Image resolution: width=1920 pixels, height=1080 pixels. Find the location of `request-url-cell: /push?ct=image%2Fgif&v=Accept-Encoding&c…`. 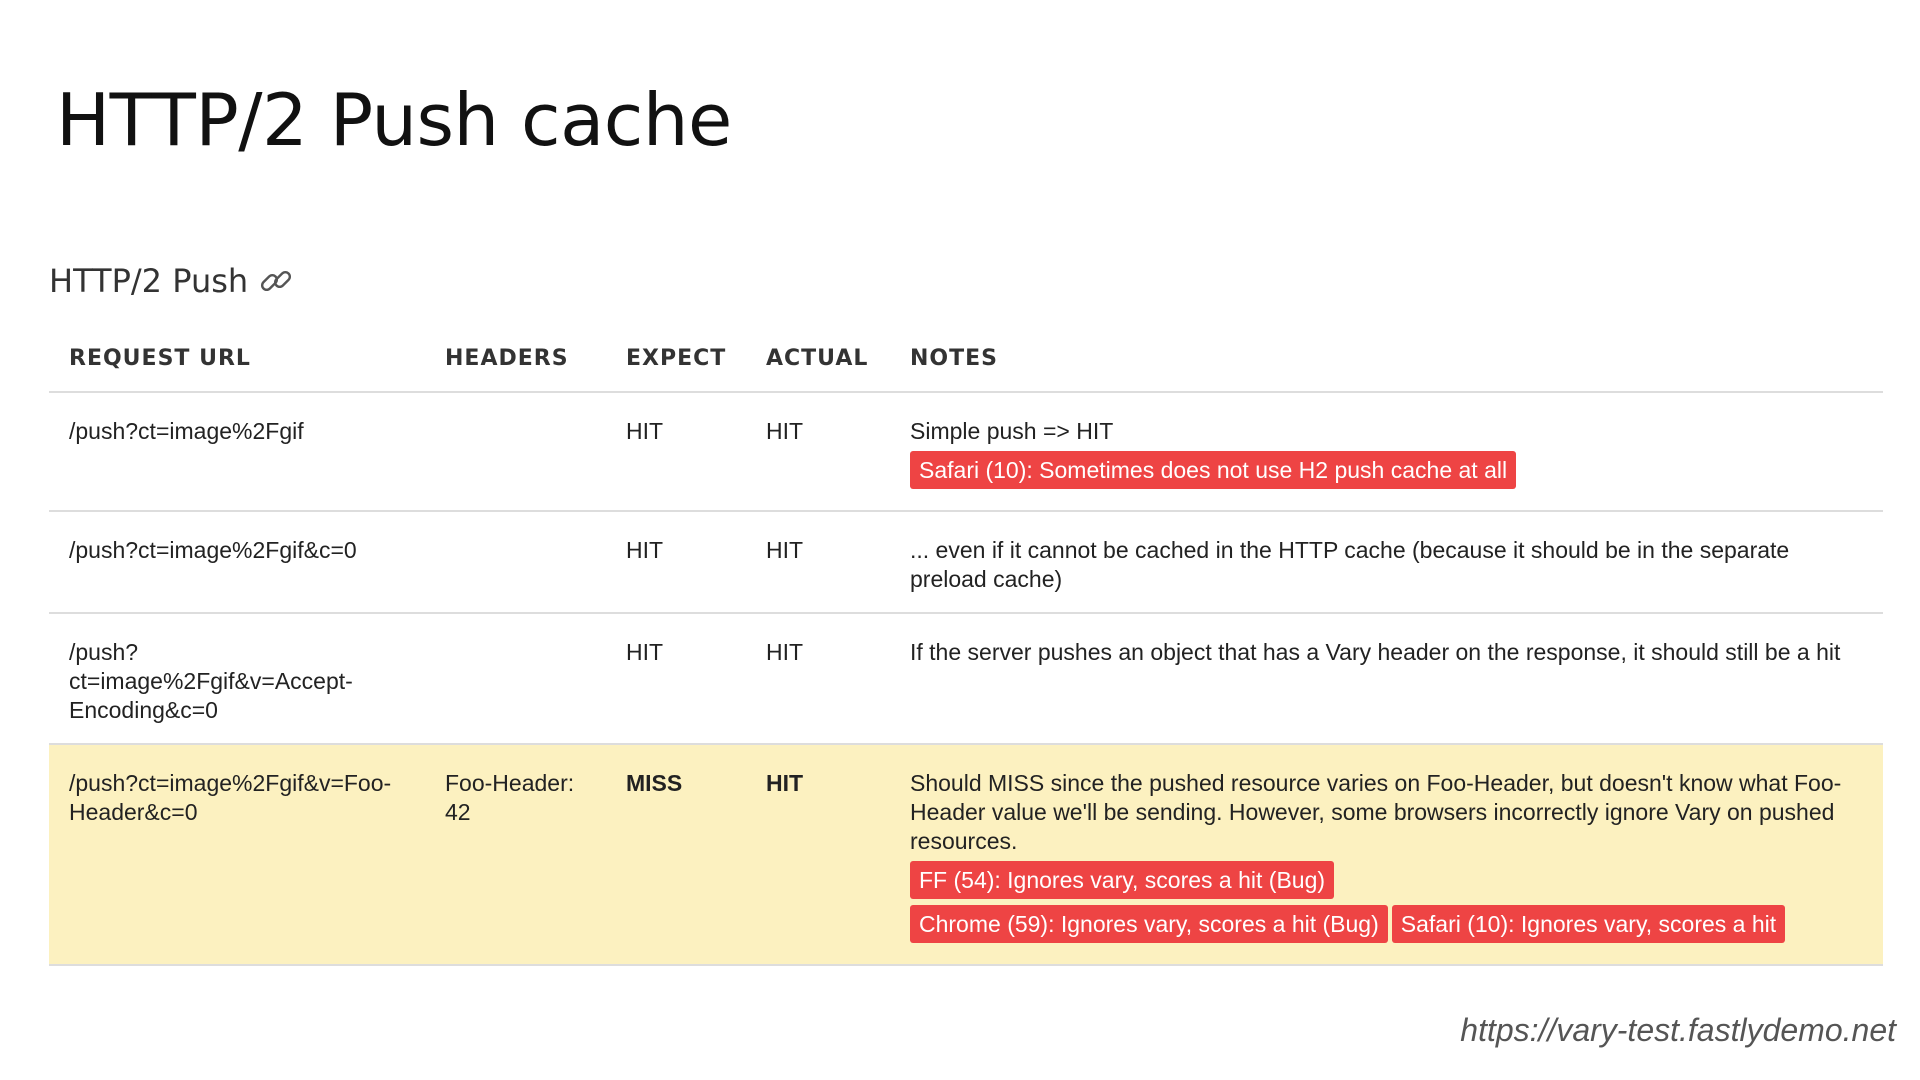

request-url-cell: /push?ct=image%2Fgif&v=Accept-Encoding&c… is located at coordinates (237, 679).